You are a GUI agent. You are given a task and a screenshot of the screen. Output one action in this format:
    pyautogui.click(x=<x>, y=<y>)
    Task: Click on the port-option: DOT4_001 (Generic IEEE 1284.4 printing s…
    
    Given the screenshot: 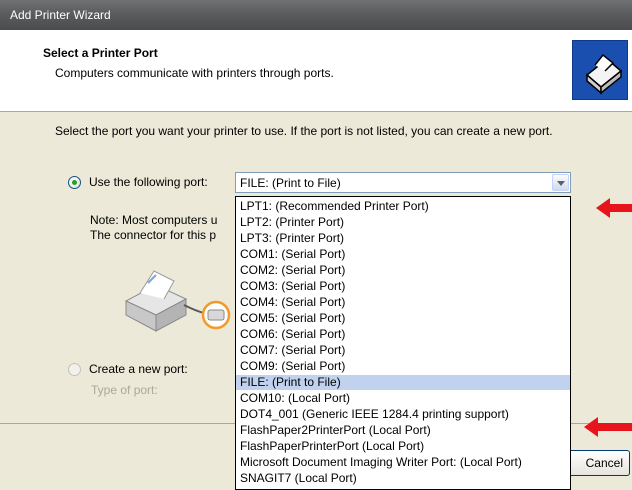 What is the action you would take?
    pyautogui.click(x=403, y=414)
    